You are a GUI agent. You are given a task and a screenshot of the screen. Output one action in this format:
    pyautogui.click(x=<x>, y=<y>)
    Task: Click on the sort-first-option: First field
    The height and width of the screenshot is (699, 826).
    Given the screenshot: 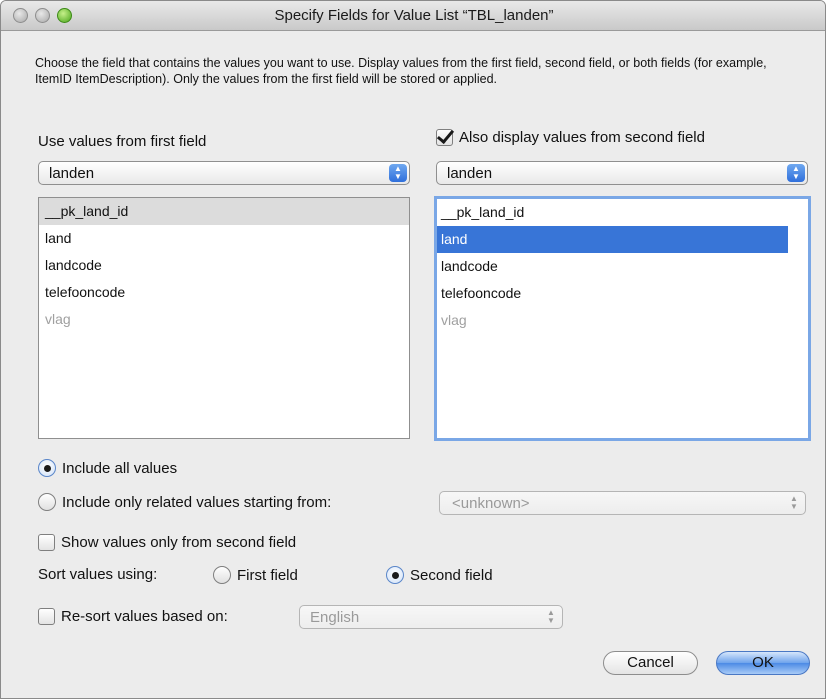 What is the action you would take?
    pyautogui.click(x=255, y=575)
    